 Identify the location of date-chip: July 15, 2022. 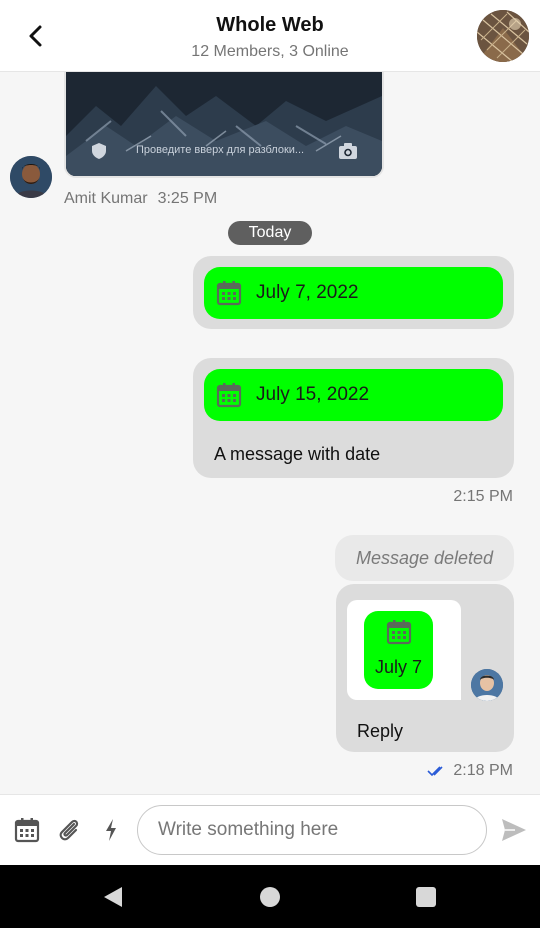
(353, 395).